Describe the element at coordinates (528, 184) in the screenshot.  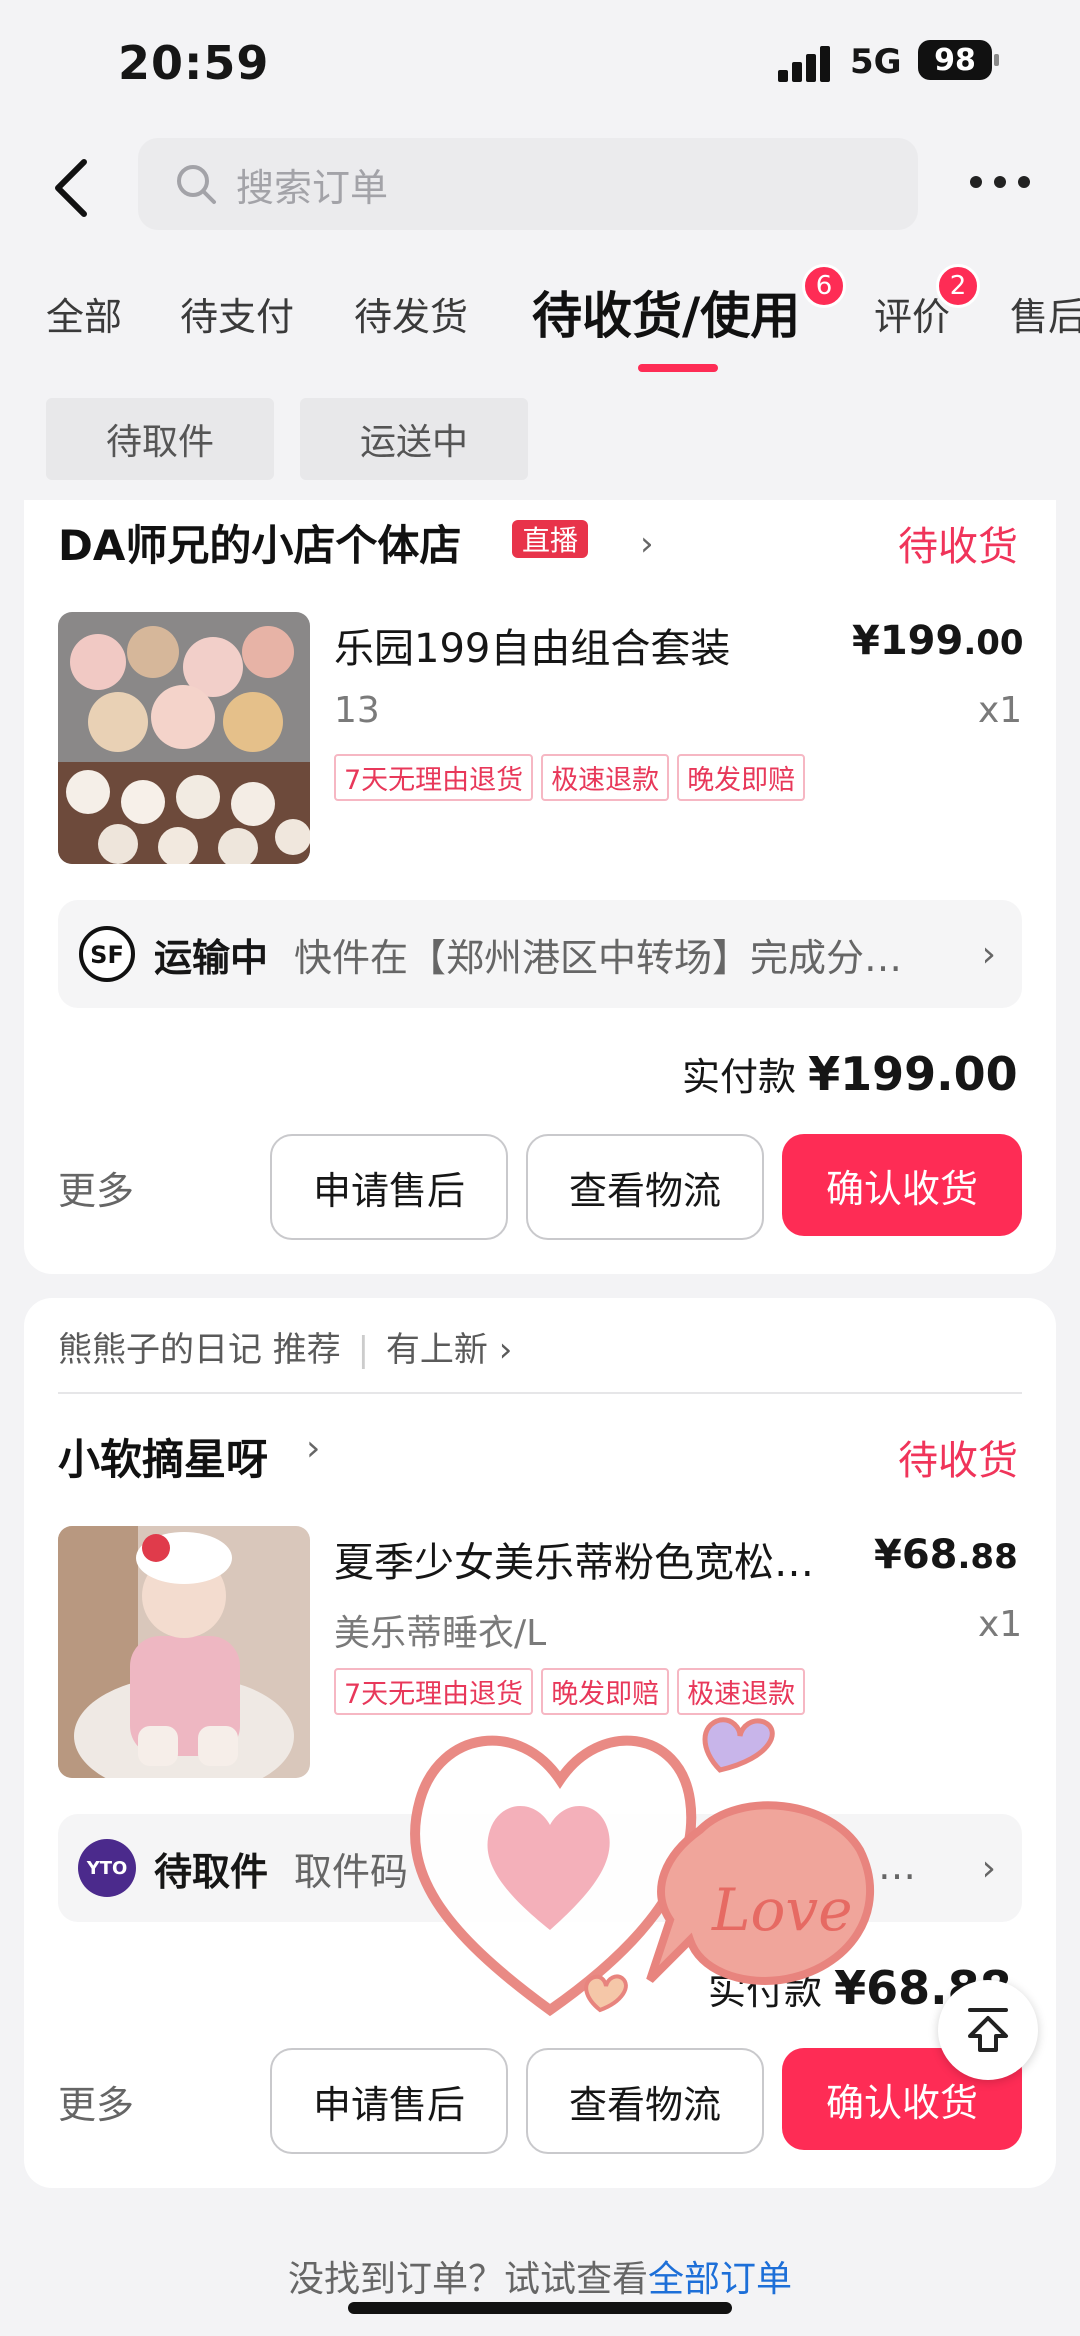
I see `search-input: 搜索订单` at that location.